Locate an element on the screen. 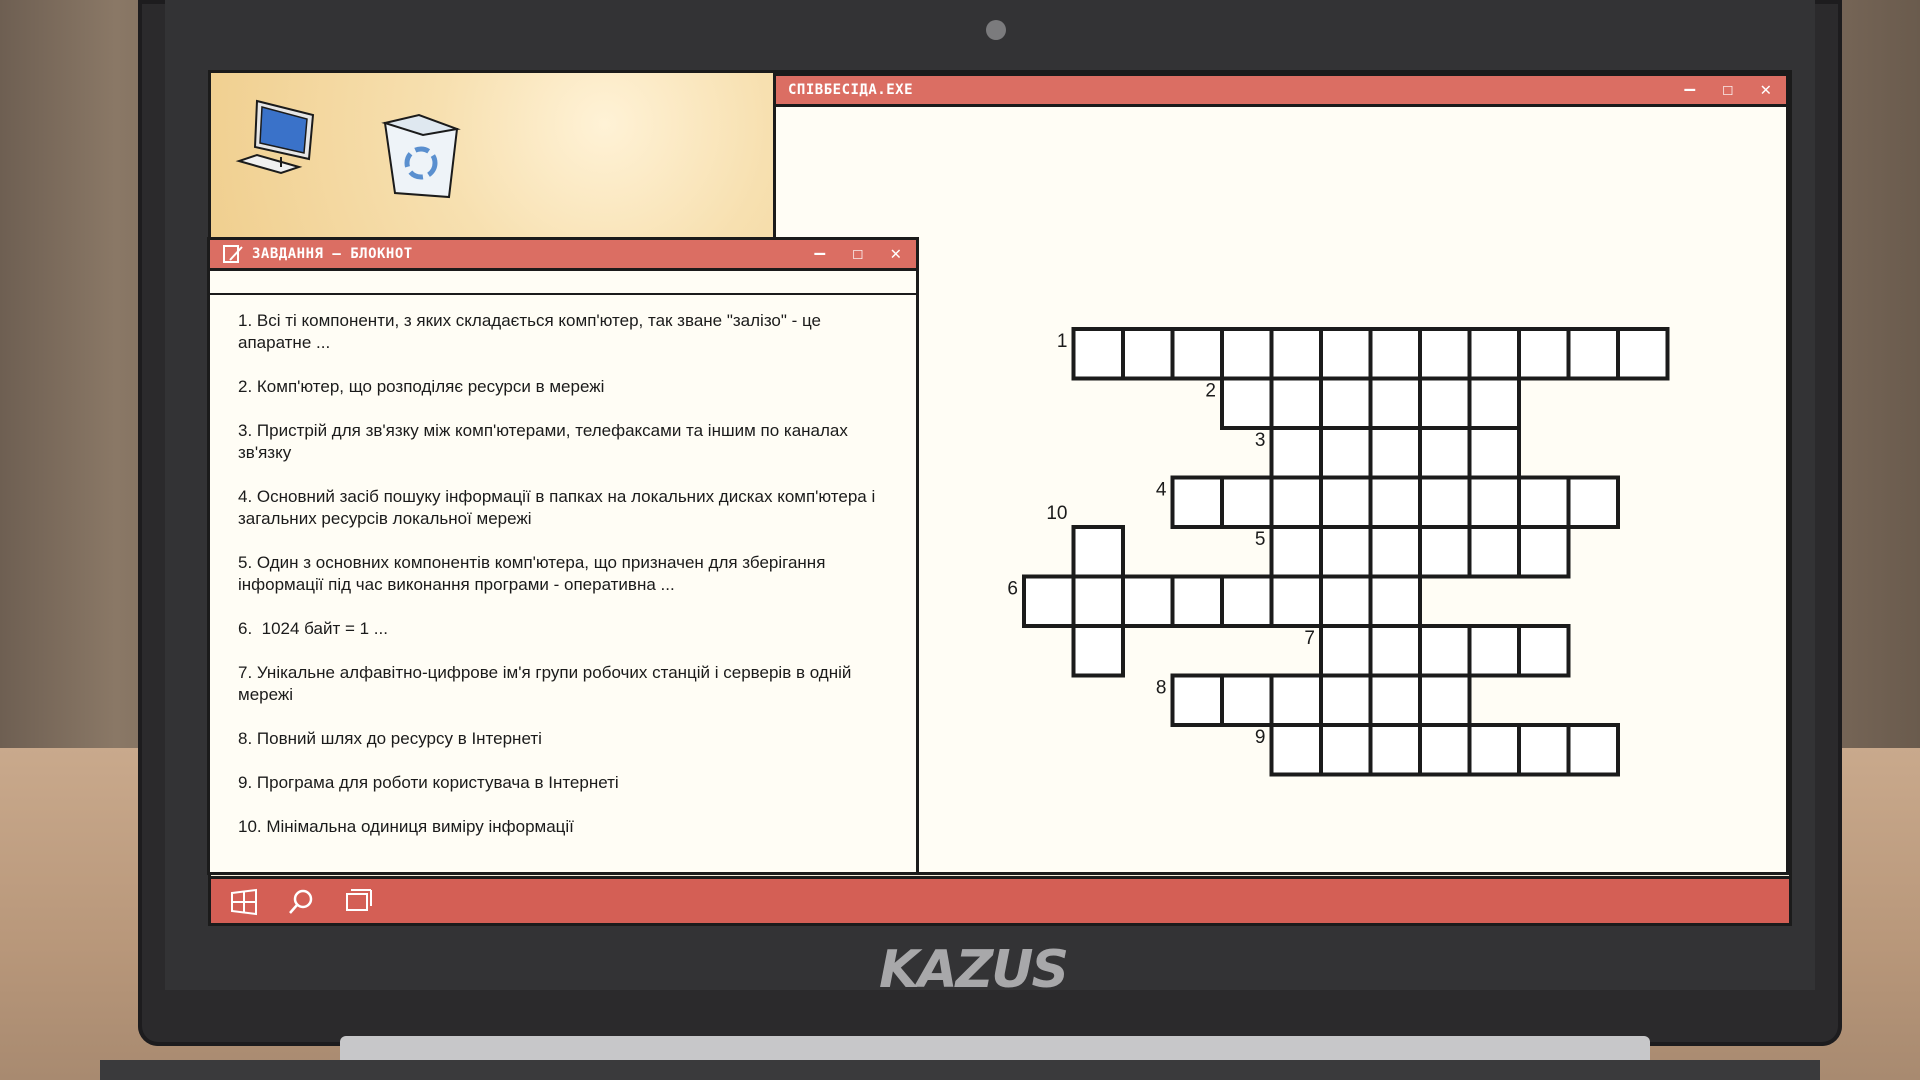 This screenshot has width=1920, height=1080. clue-10: 10. Мінімальна одиниця виміру інформації is located at coordinates (406, 826).